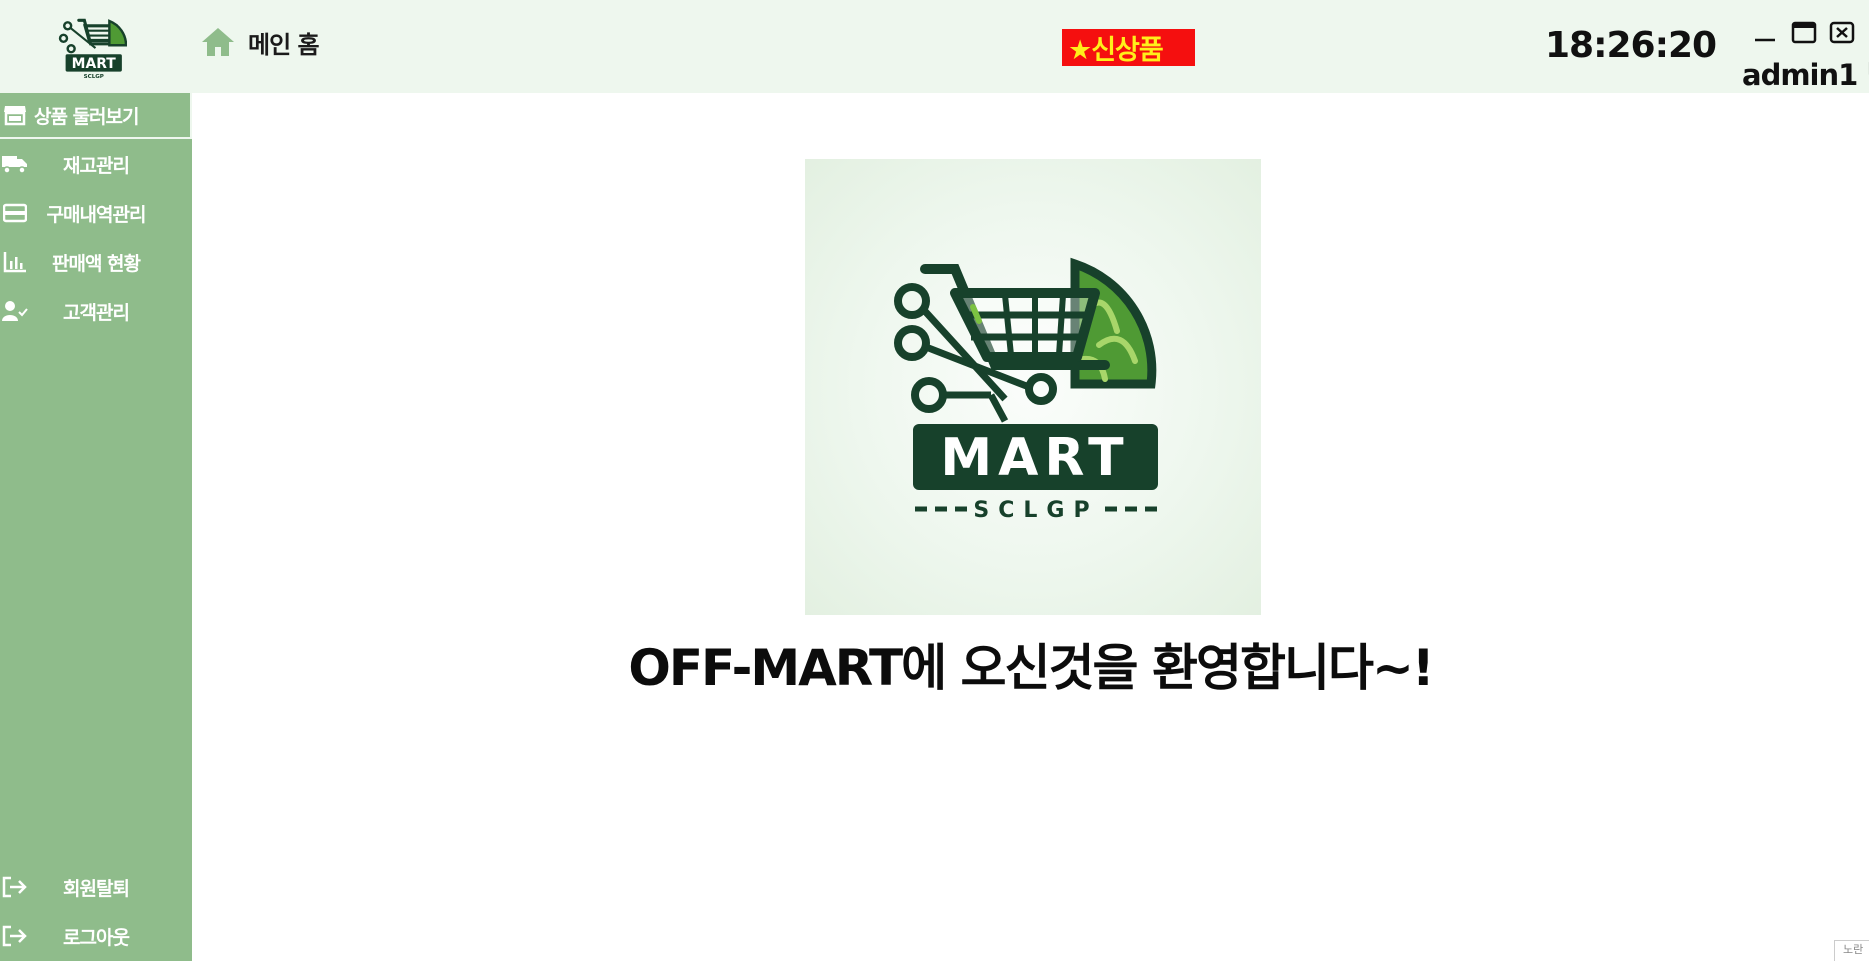 The image size is (1869, 961). I want to click on sidebar-item-label: 판매액 현황, so click(96, 263).